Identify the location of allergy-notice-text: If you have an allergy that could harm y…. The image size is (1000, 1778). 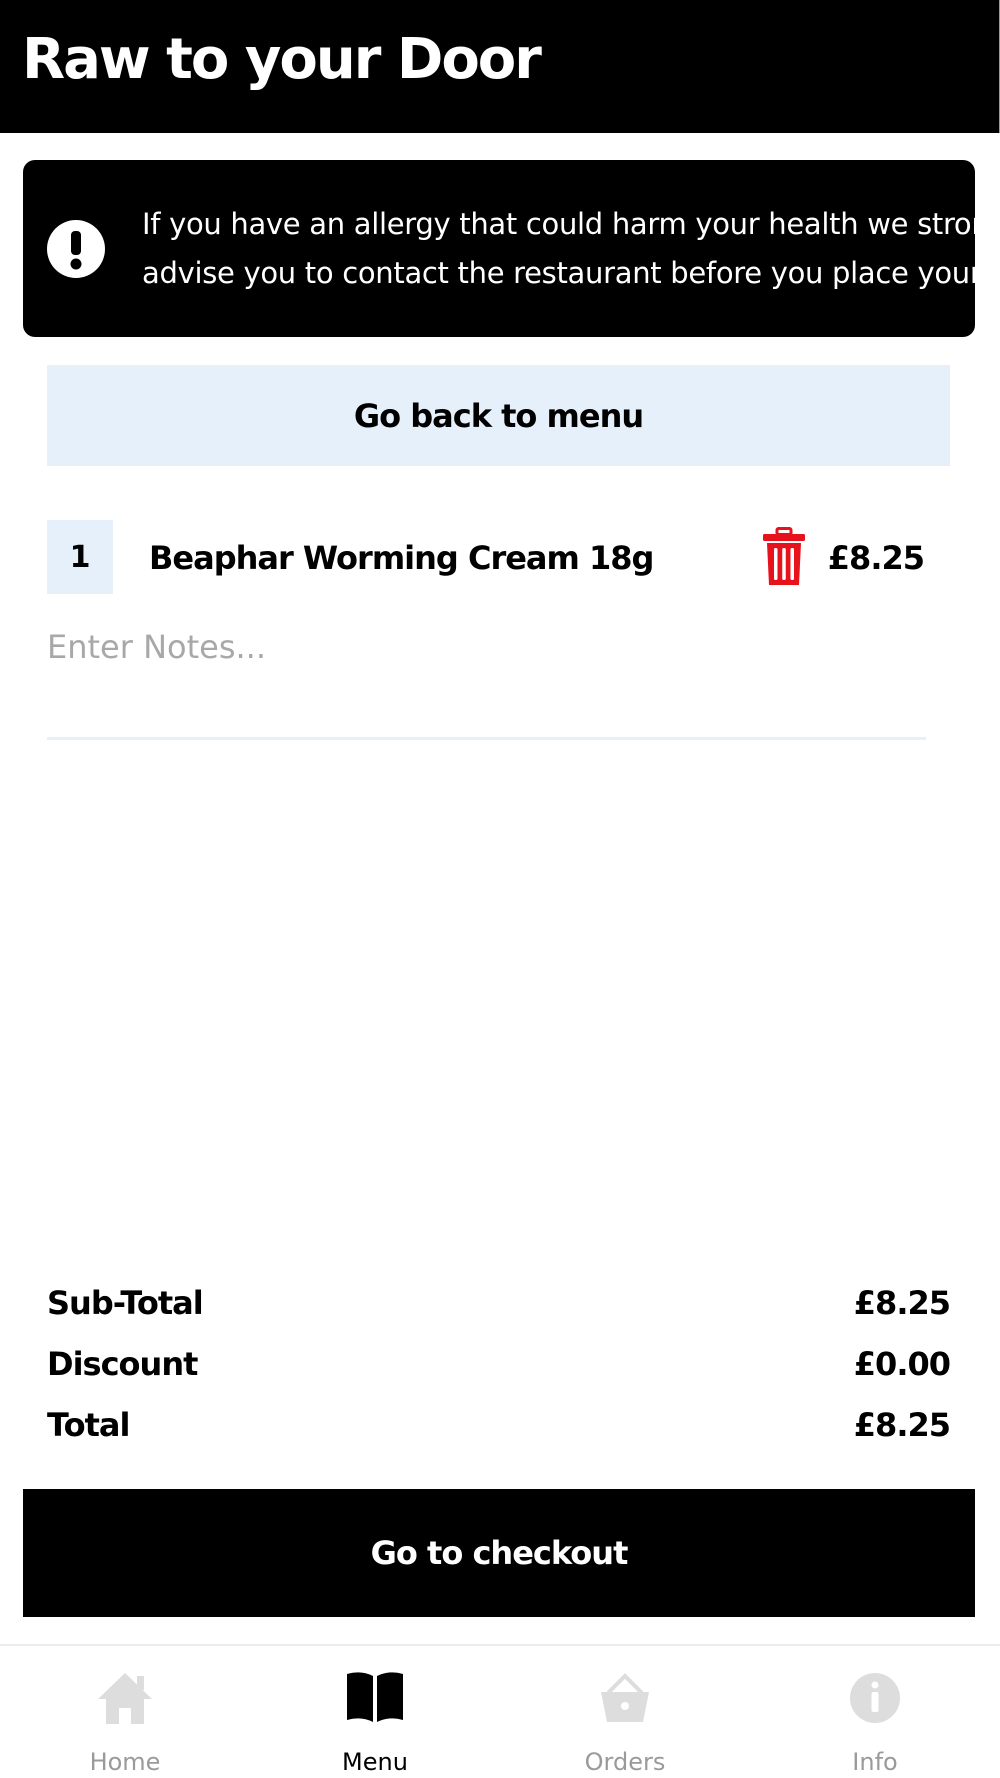
(558, 249).